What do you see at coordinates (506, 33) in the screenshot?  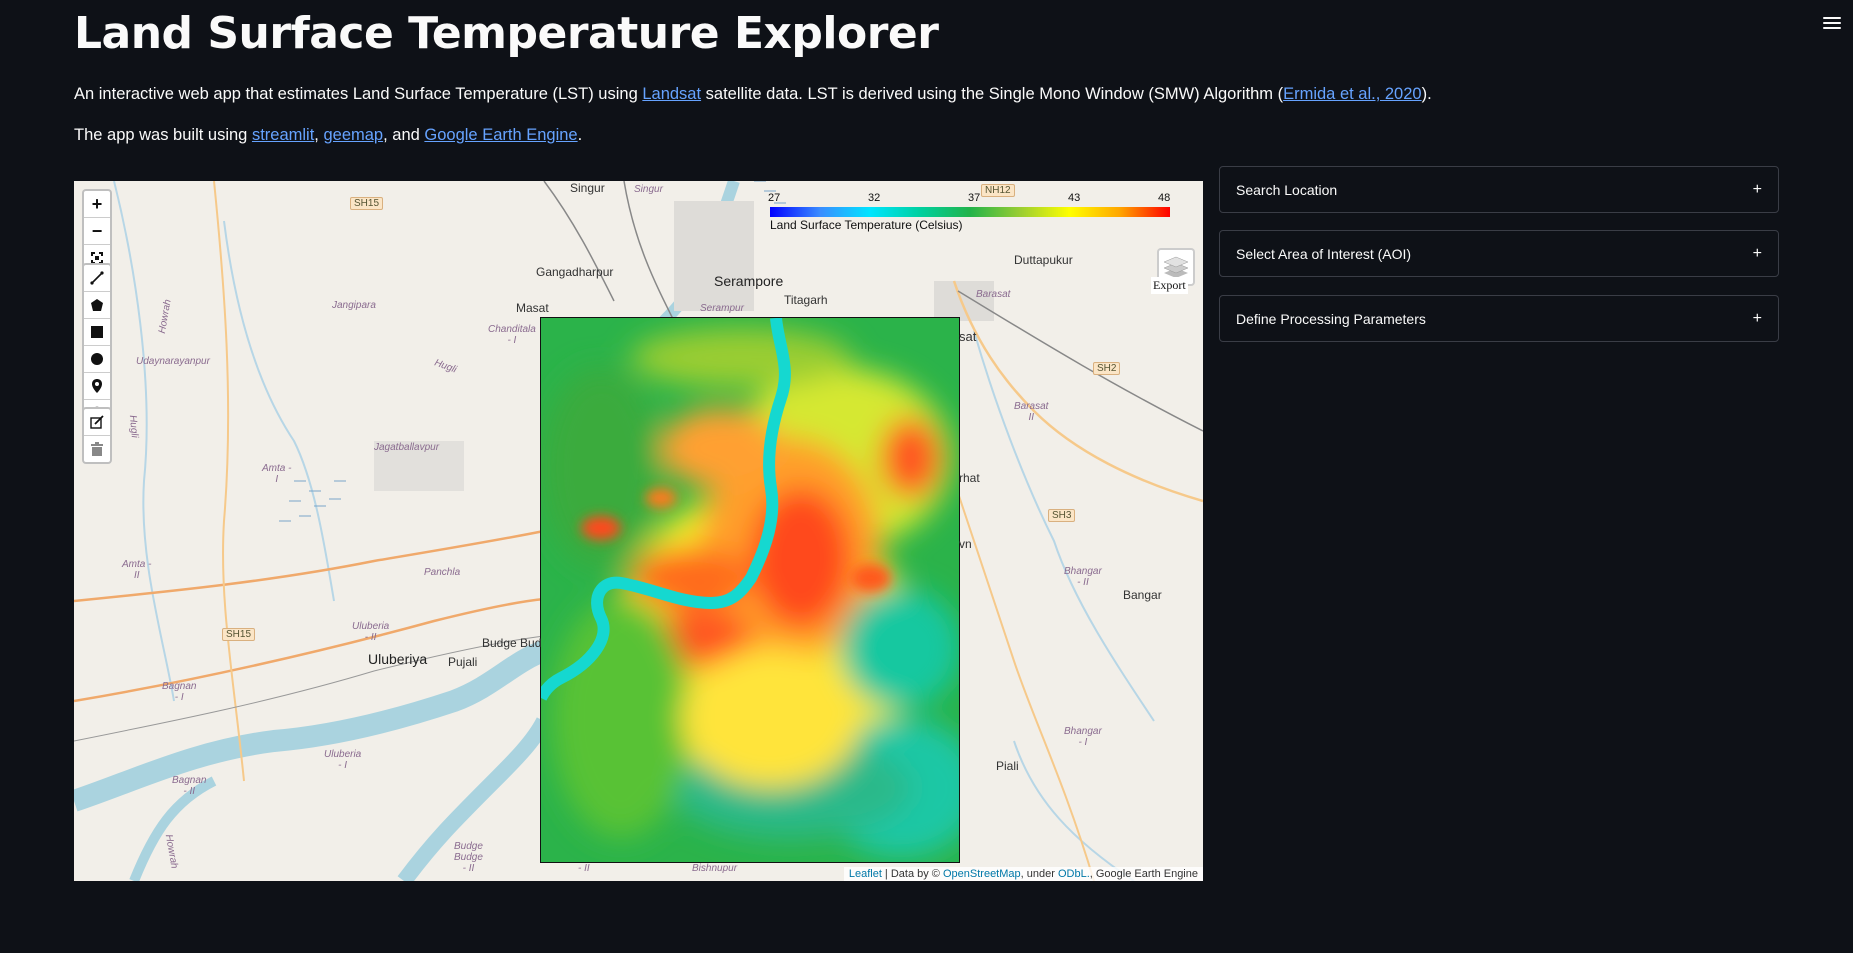 I see `page-title: Land Surface Temperature Explorer` at bounding box center [506, 33].